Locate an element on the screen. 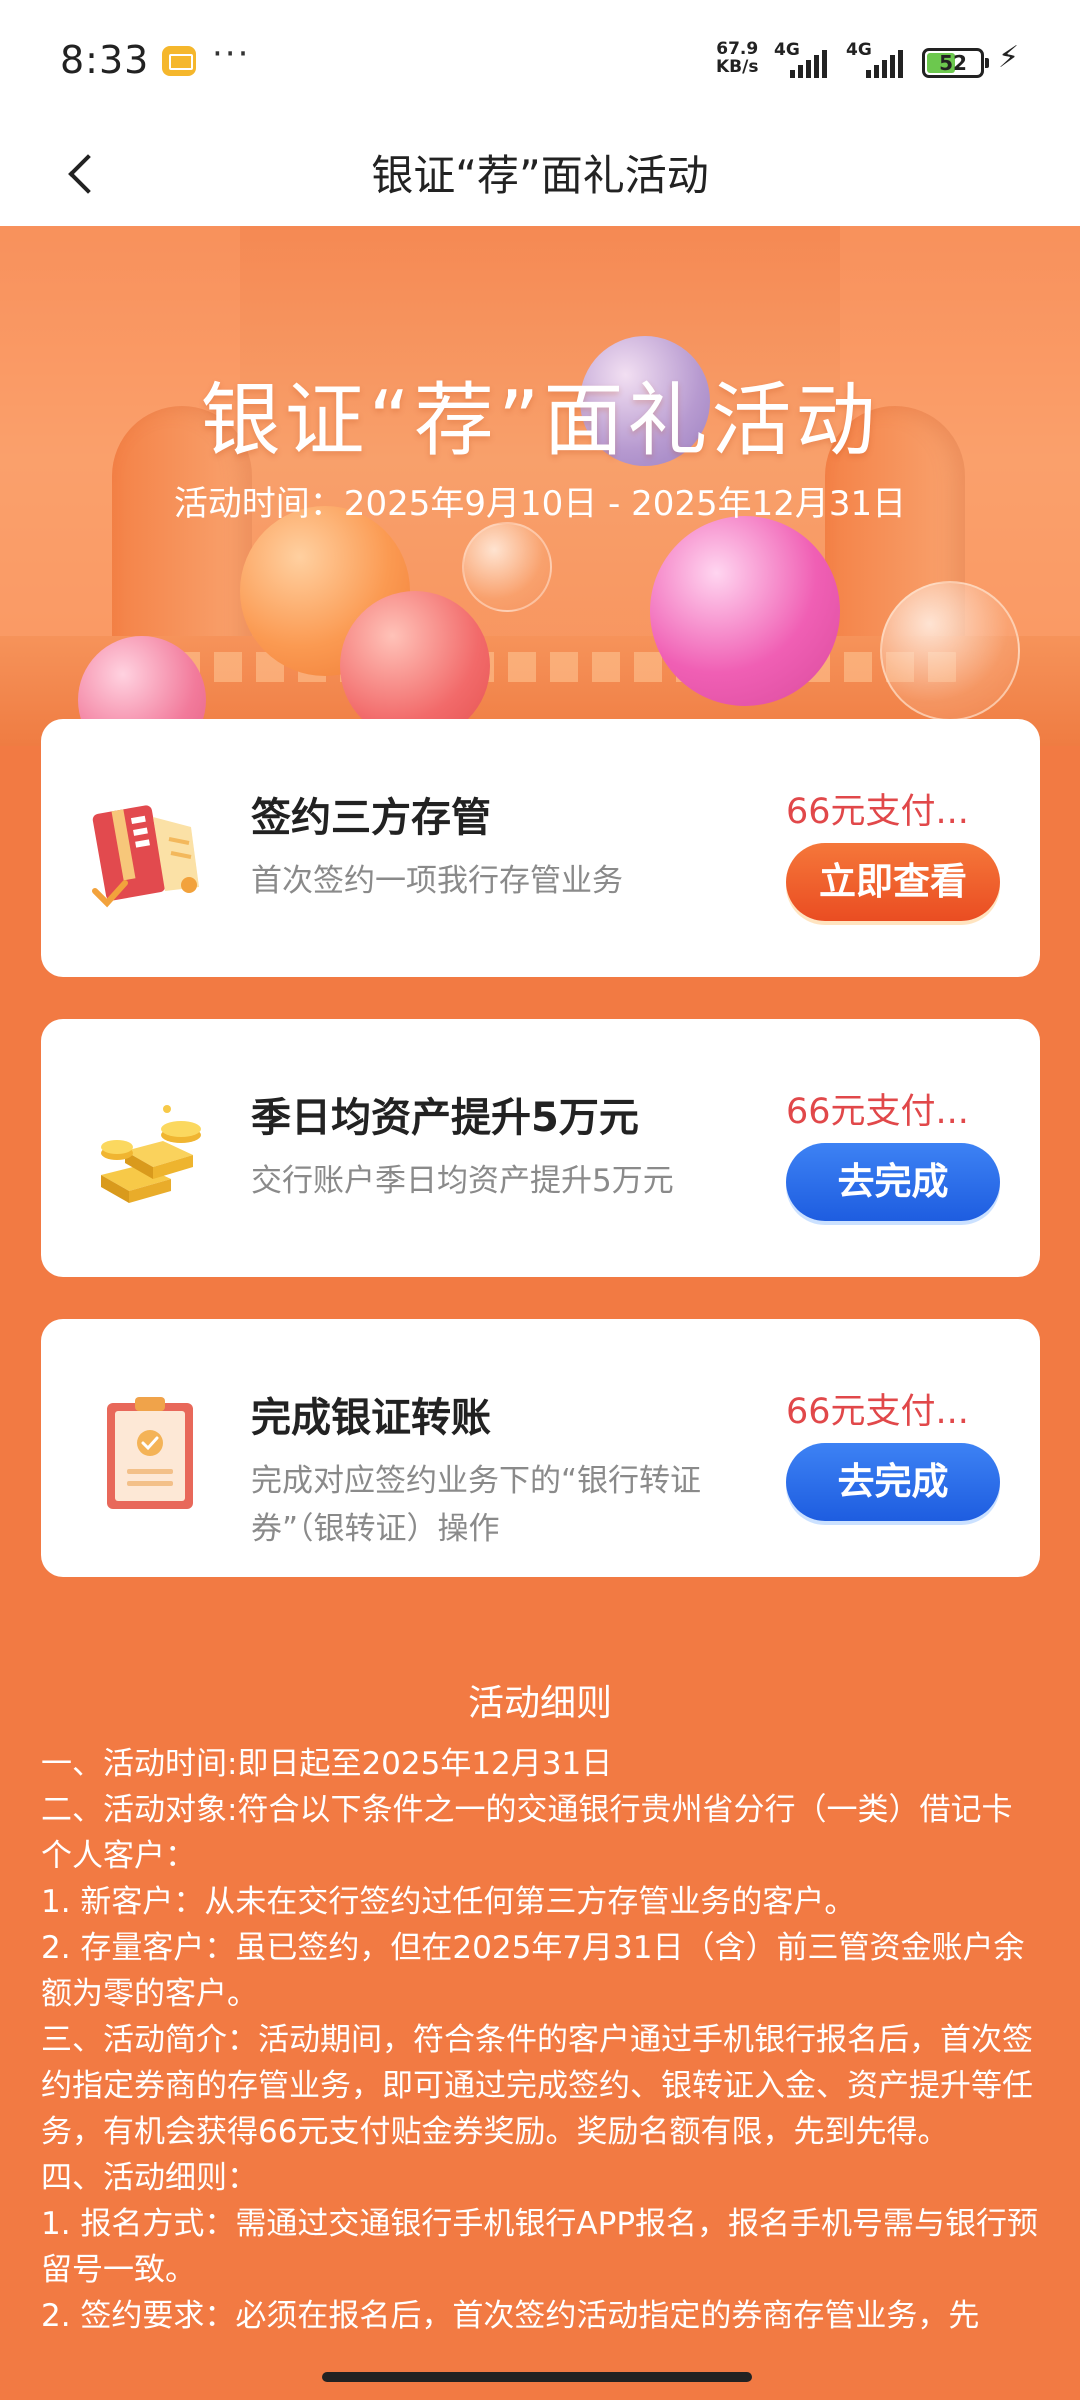 This screenshot has height=2400, width=1080. network-speed: 67.9 KB/s is located at coordinates (737, 58).